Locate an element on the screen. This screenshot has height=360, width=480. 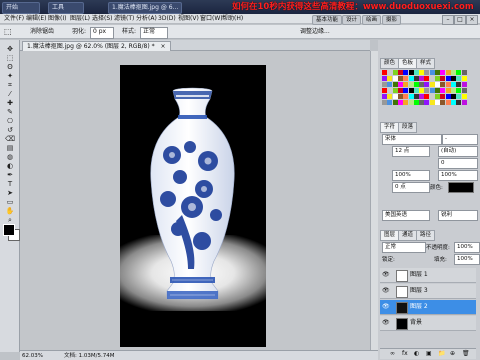
foreground-color-swatch is located at coordinates (9, 230).